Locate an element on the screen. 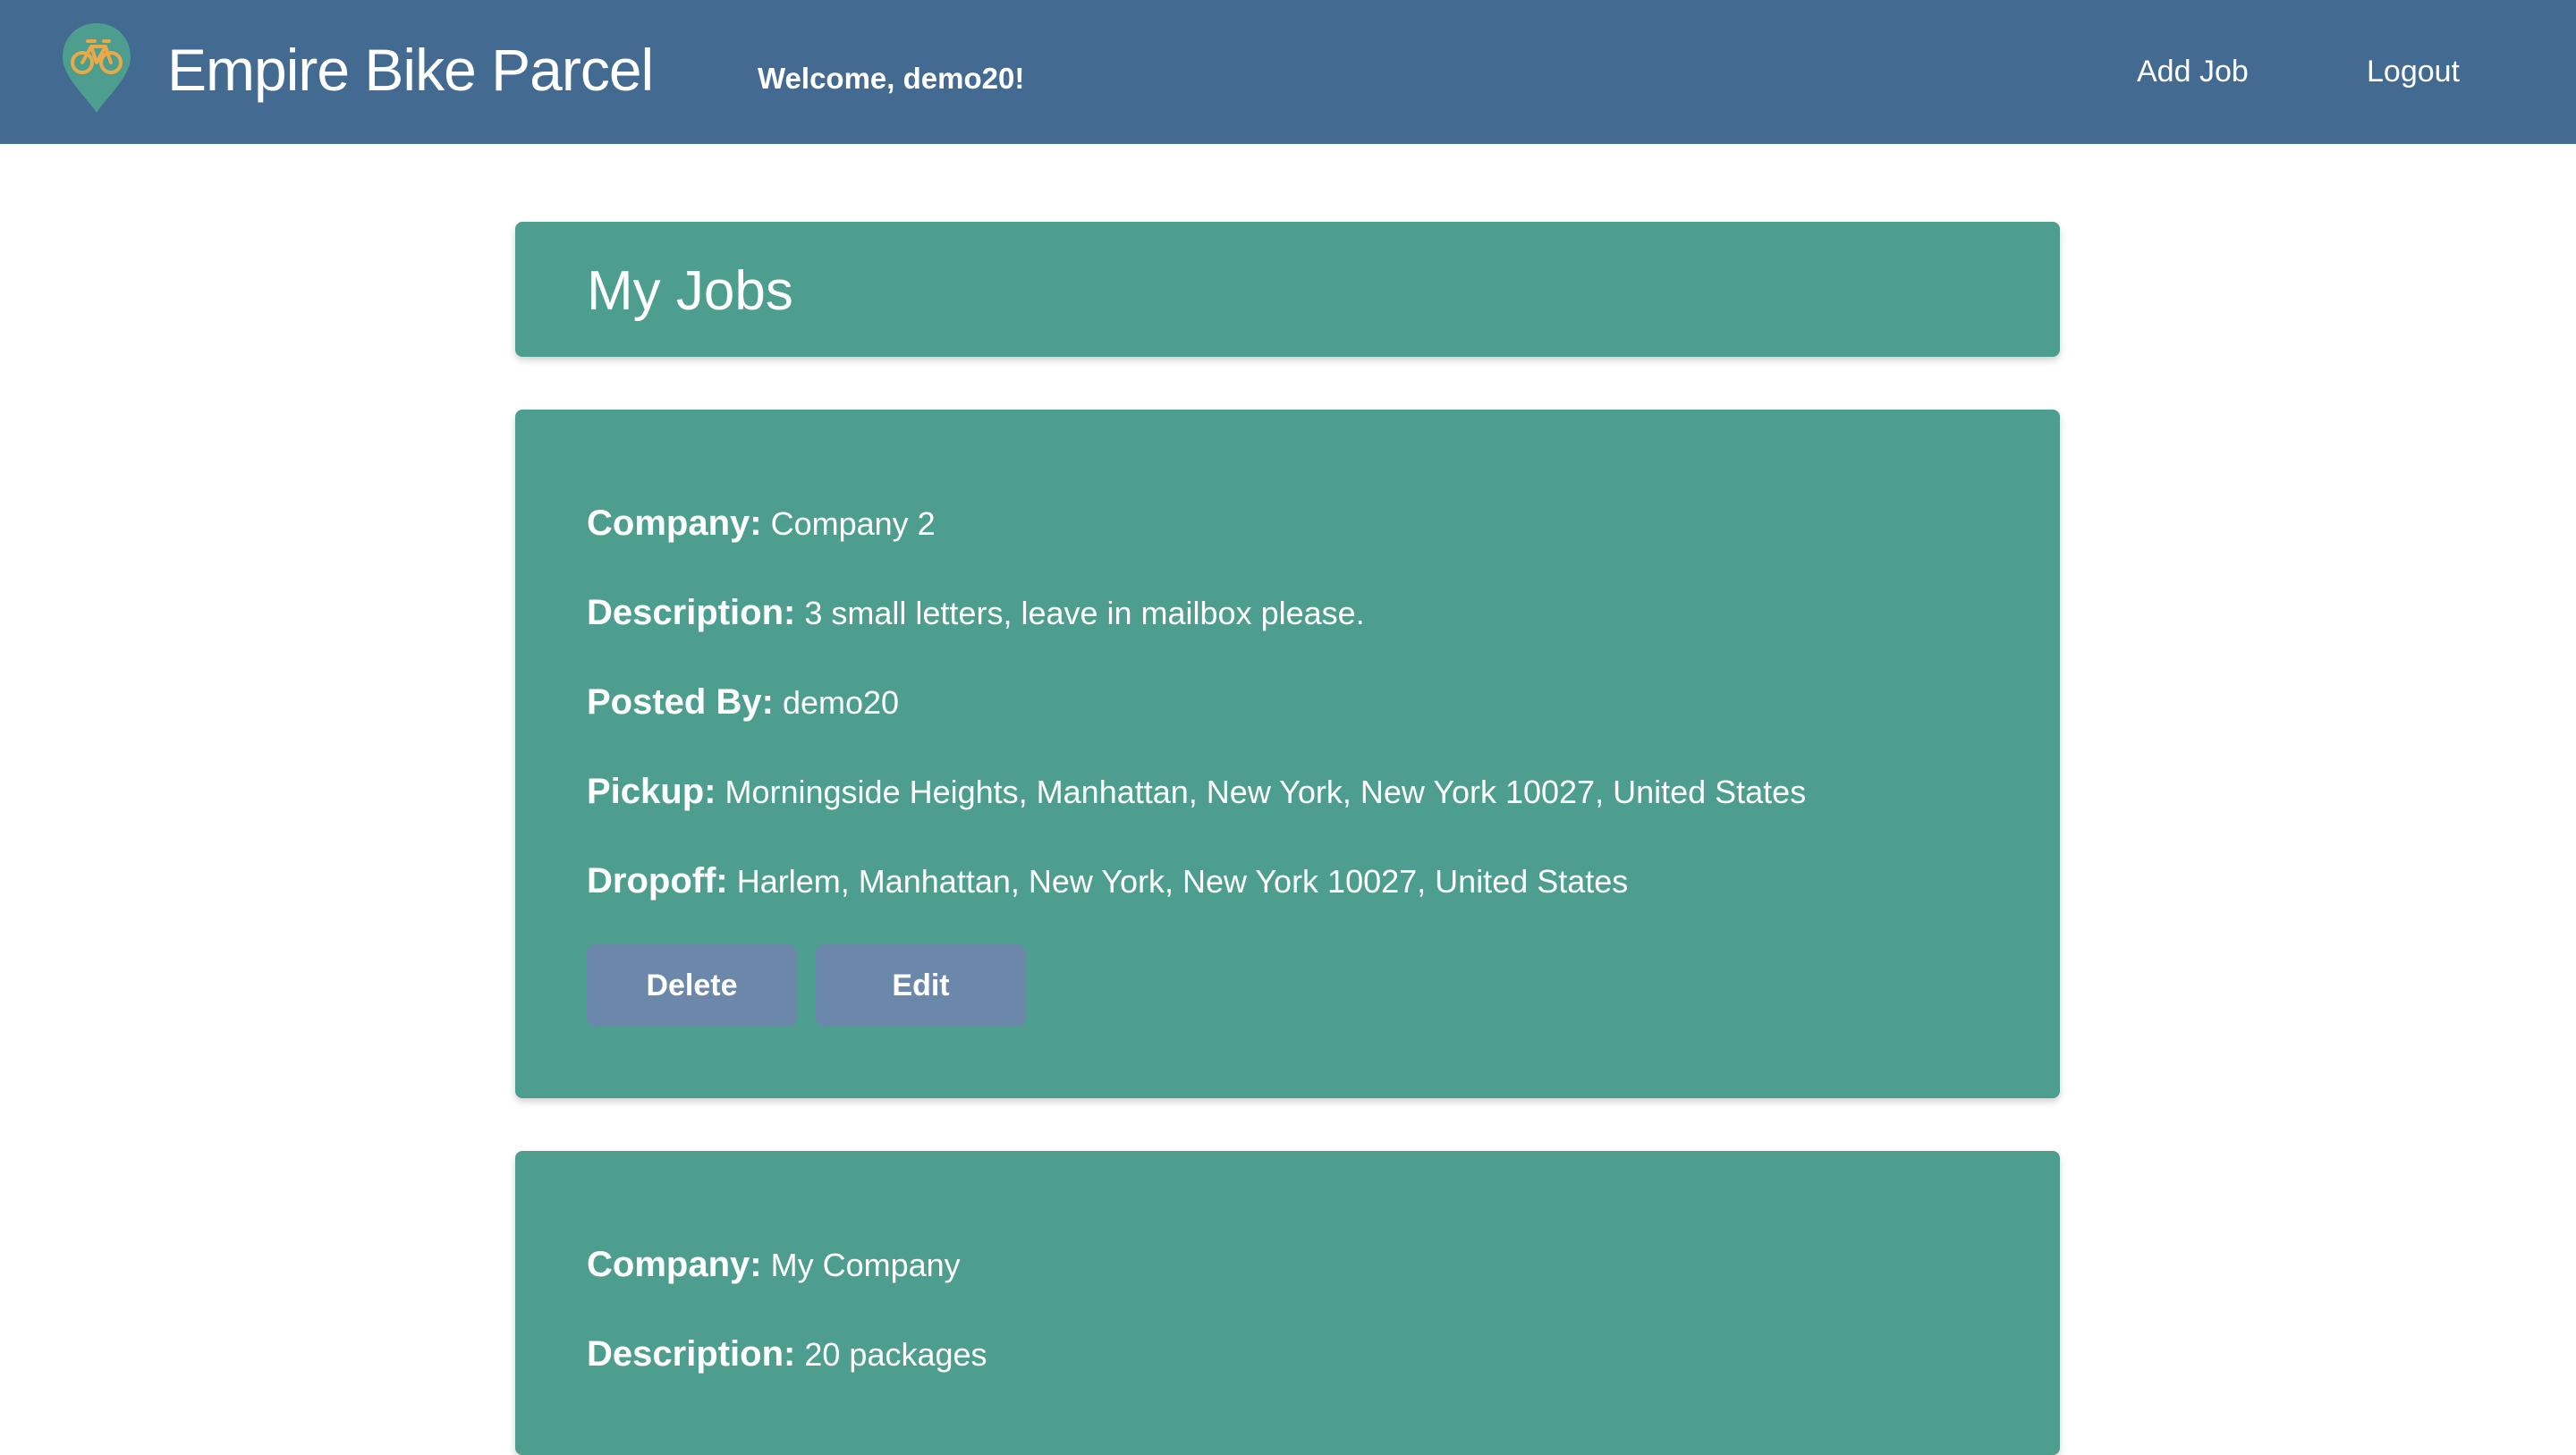  bike-map-pin-icon is located at coordinates (96, 68).